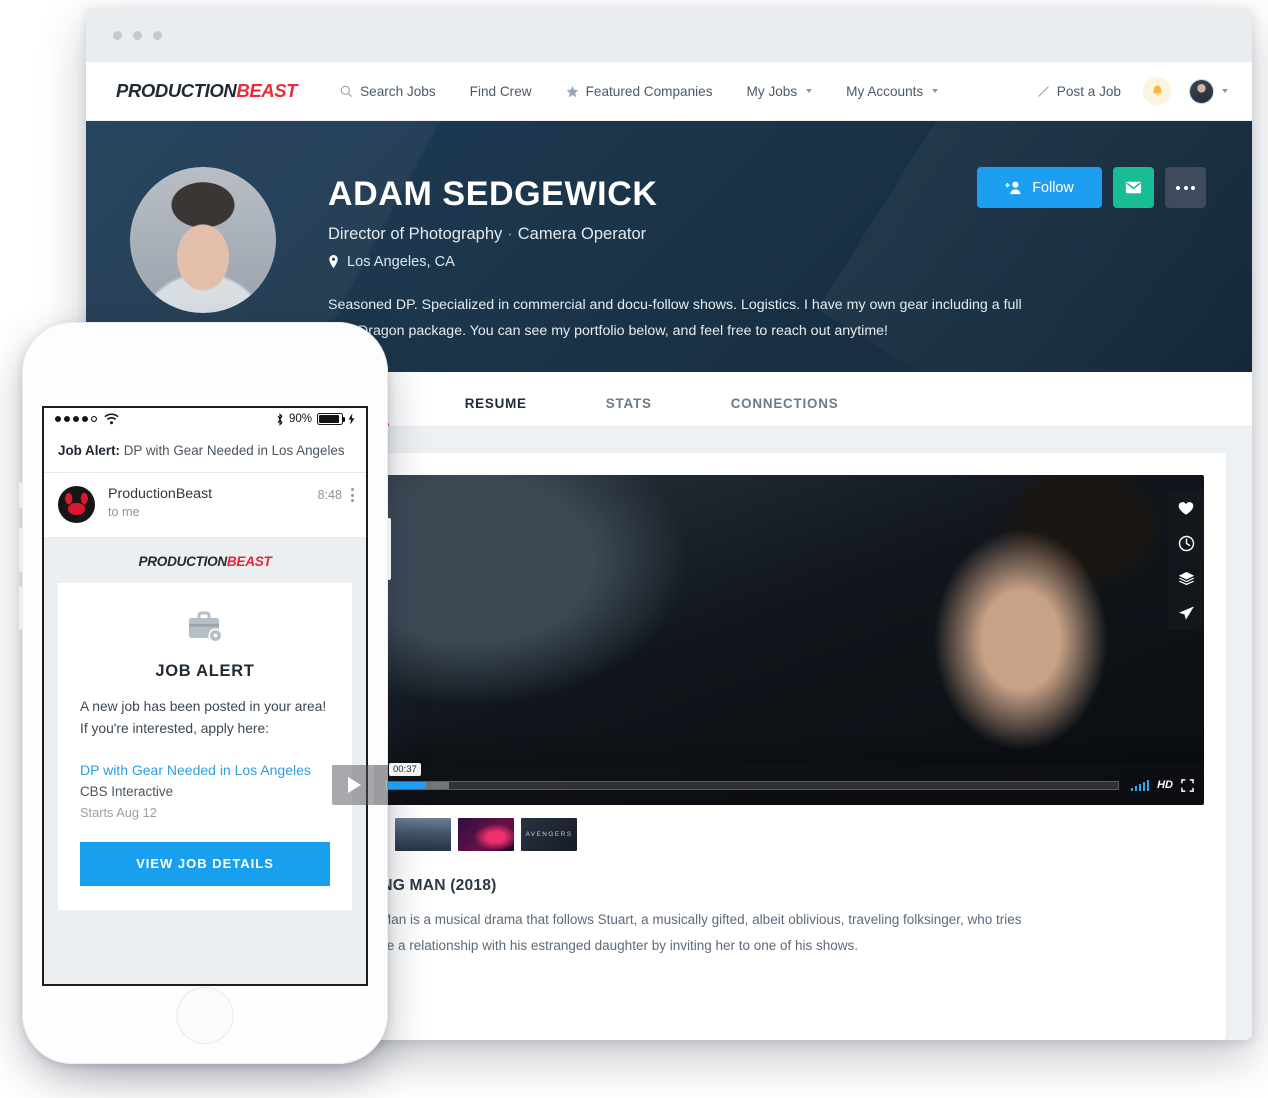 Image resolution: width=1268 pixels, height=1098 pixels. I want to click on email-subject-prefix: Job Alert:, so click(89, 450).